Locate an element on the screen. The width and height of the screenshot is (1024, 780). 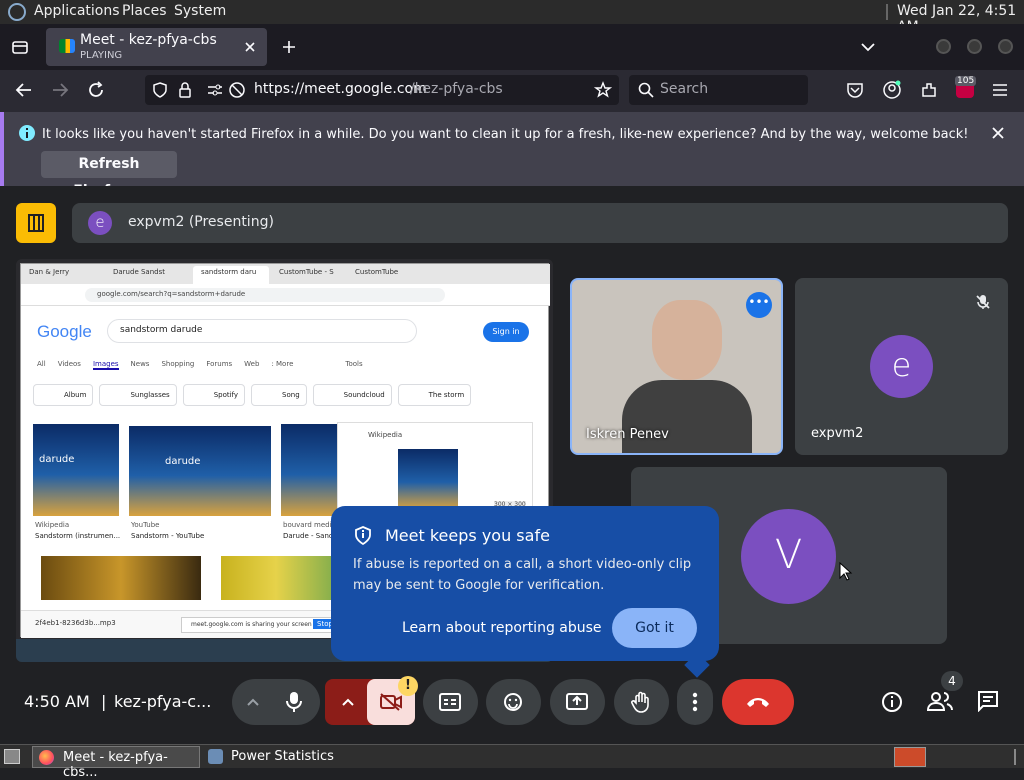
search-placeholder: Search is located at coordinates (684, 89).